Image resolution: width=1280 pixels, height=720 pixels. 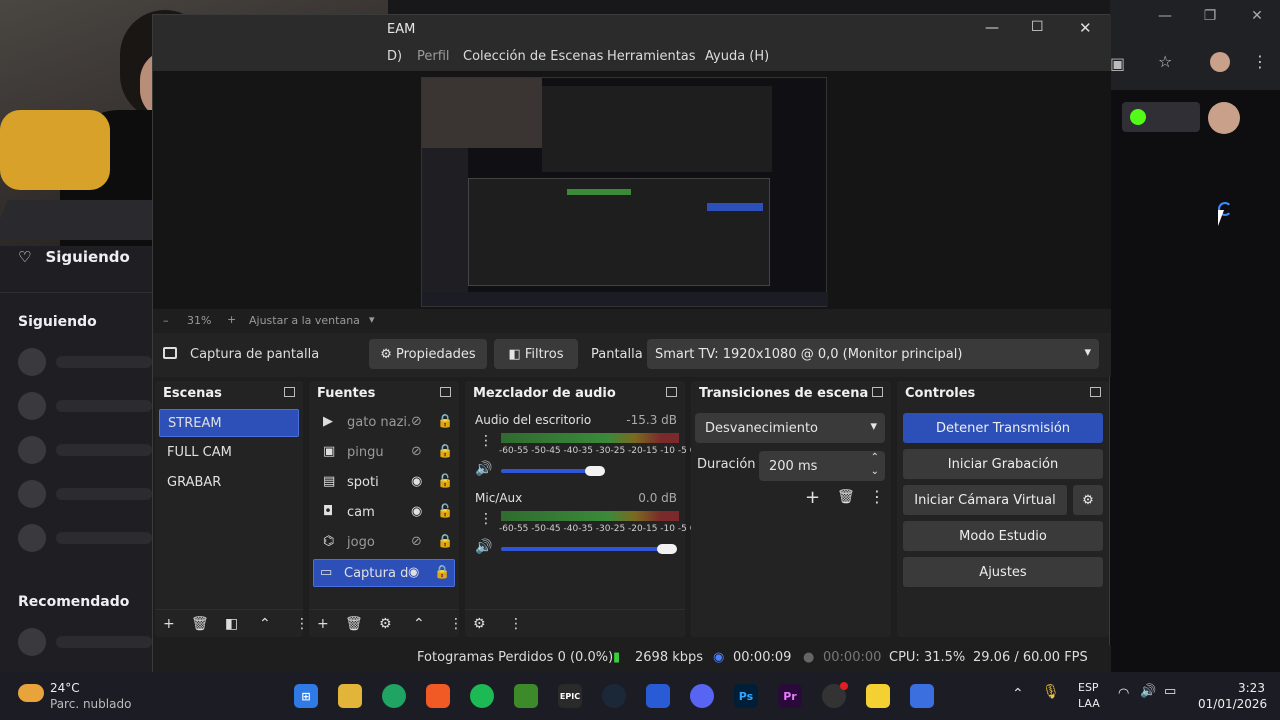 I want to click on app-icon, so click(x=658, y=696).